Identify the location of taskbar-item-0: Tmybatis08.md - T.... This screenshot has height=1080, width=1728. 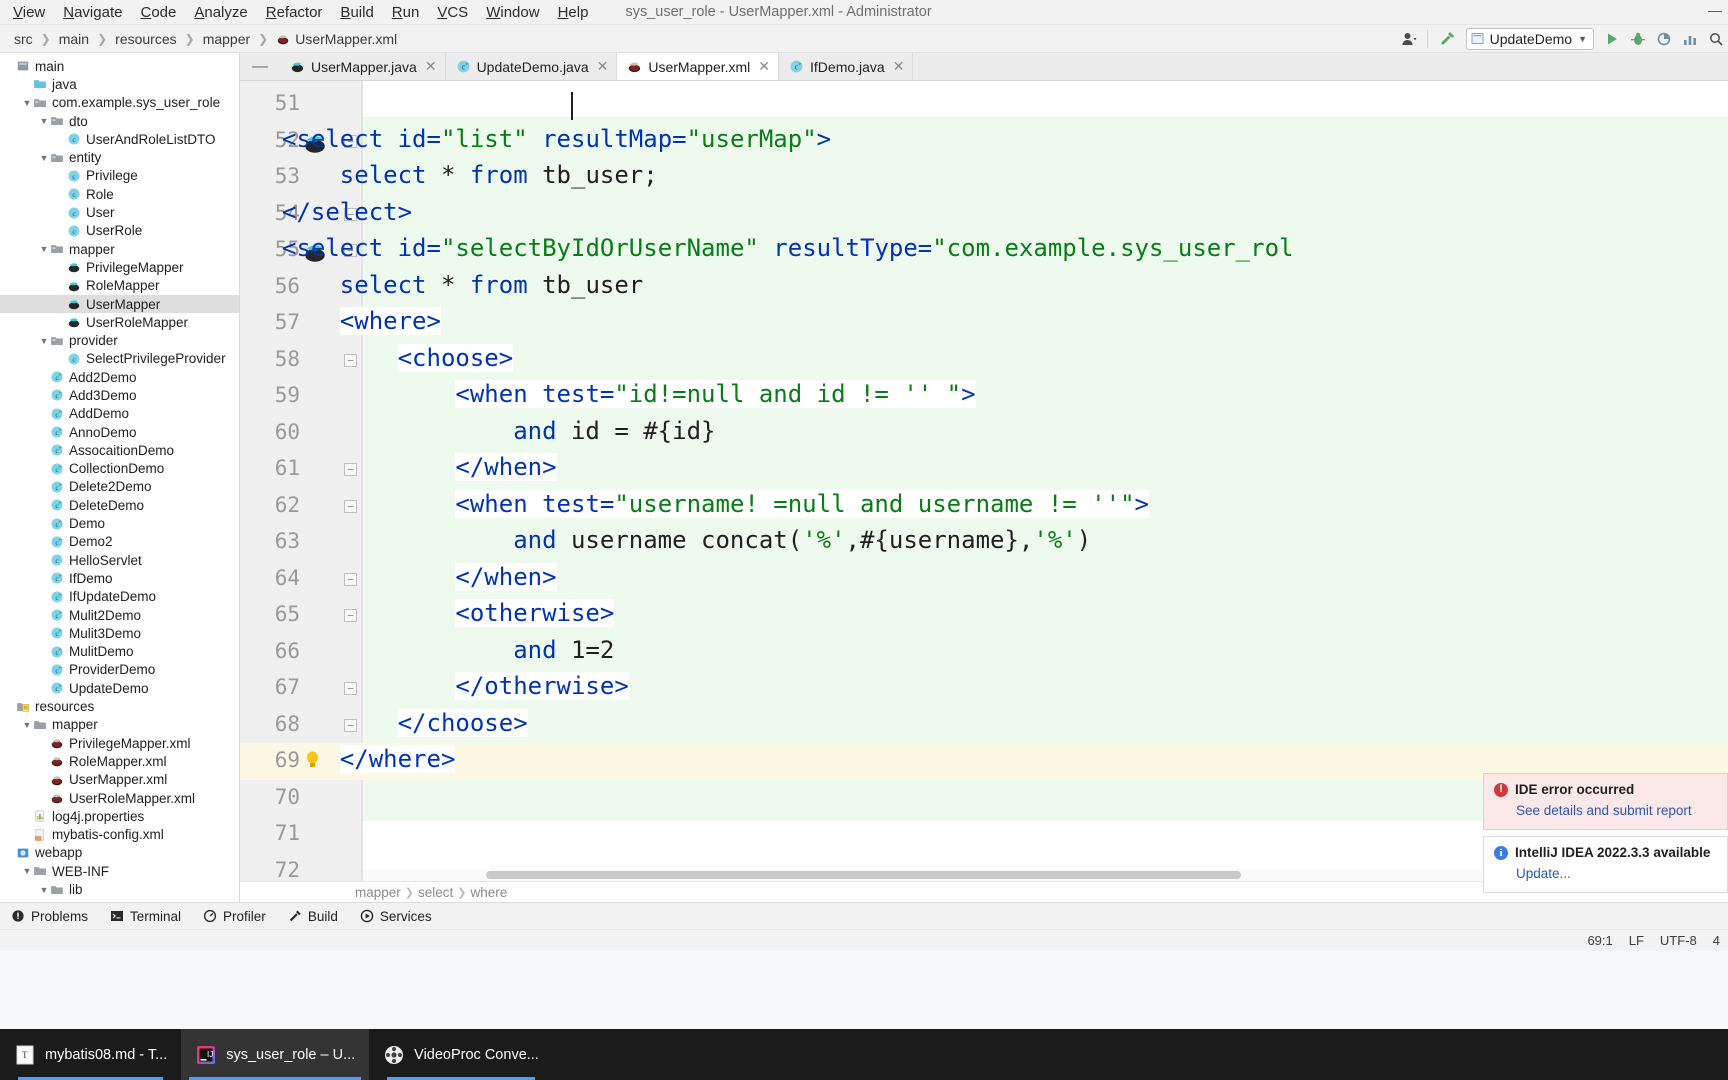
(90, 1054).